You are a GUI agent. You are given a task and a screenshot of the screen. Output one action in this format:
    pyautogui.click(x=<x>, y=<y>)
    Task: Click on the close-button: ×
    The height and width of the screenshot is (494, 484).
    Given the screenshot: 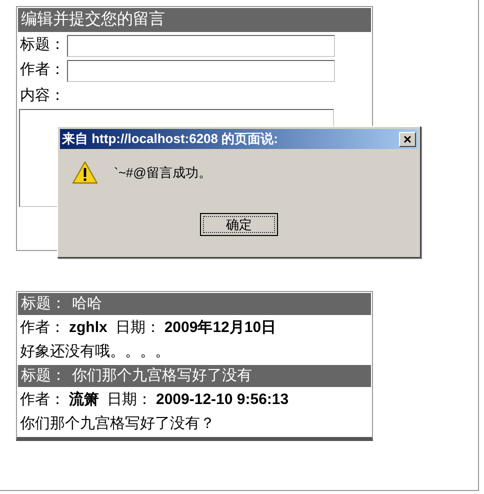 What is the action you would take?
    pyautogui.click(x=407, y=139)
    